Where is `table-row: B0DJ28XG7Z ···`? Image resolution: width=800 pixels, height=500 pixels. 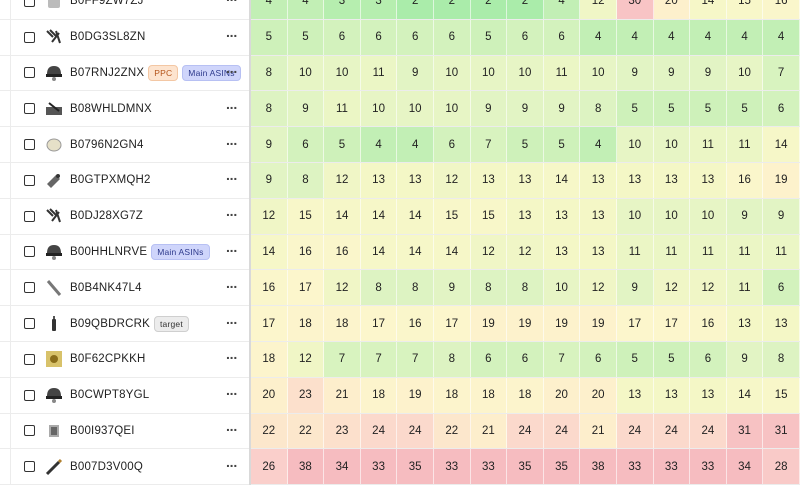
table-row: B0DJ28XG7Z ··· is located at coordinates (124, 216).